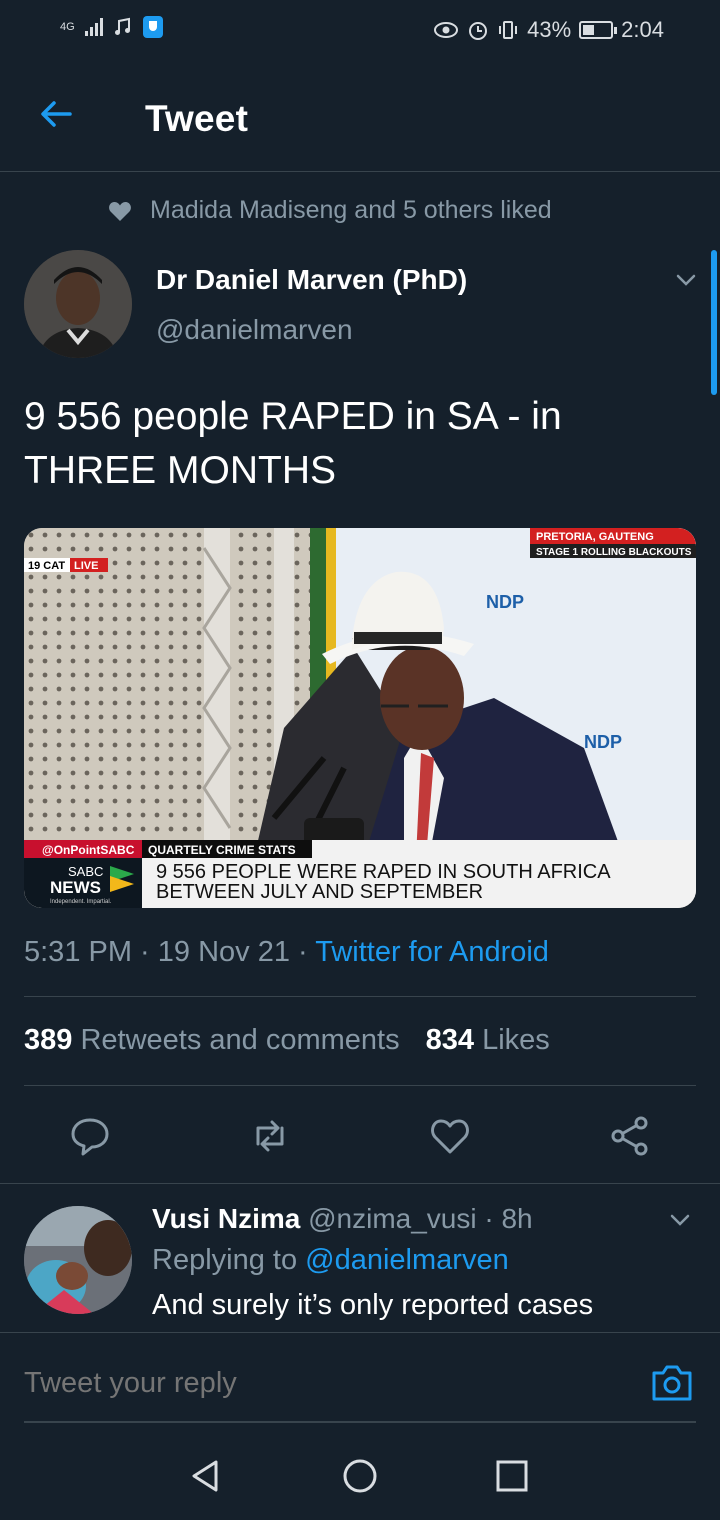  Describe the element at coordinates (48, 1040) in the screenshot. I see `retweets-count: 389` at that location.